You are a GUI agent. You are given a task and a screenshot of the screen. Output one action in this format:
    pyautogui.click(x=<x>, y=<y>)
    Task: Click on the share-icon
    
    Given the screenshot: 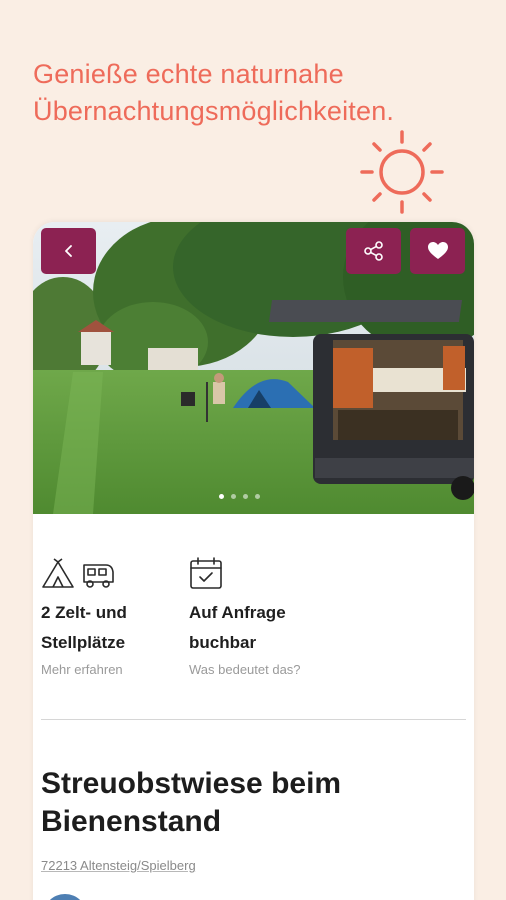 What is the action you would take?
    pyautogui.click(x=373, y=251)
    